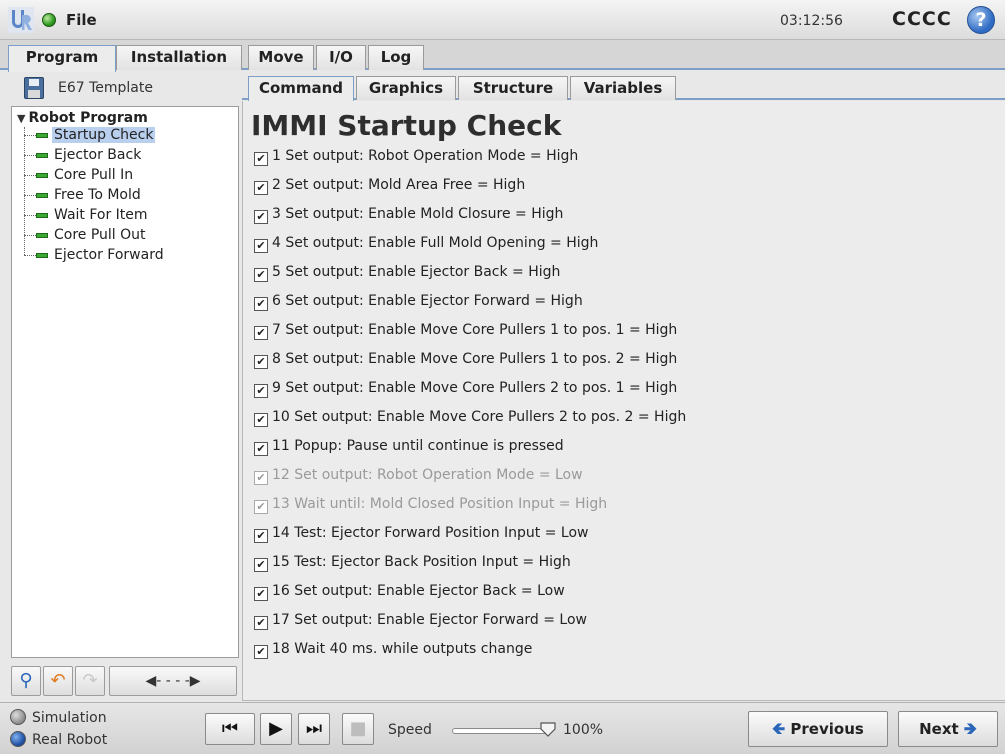 The height and width of the screenshot is (754, 1005). Describe the element at coordinates (981, 20) in the screenshot. I see `help-icon: ?` at that location.